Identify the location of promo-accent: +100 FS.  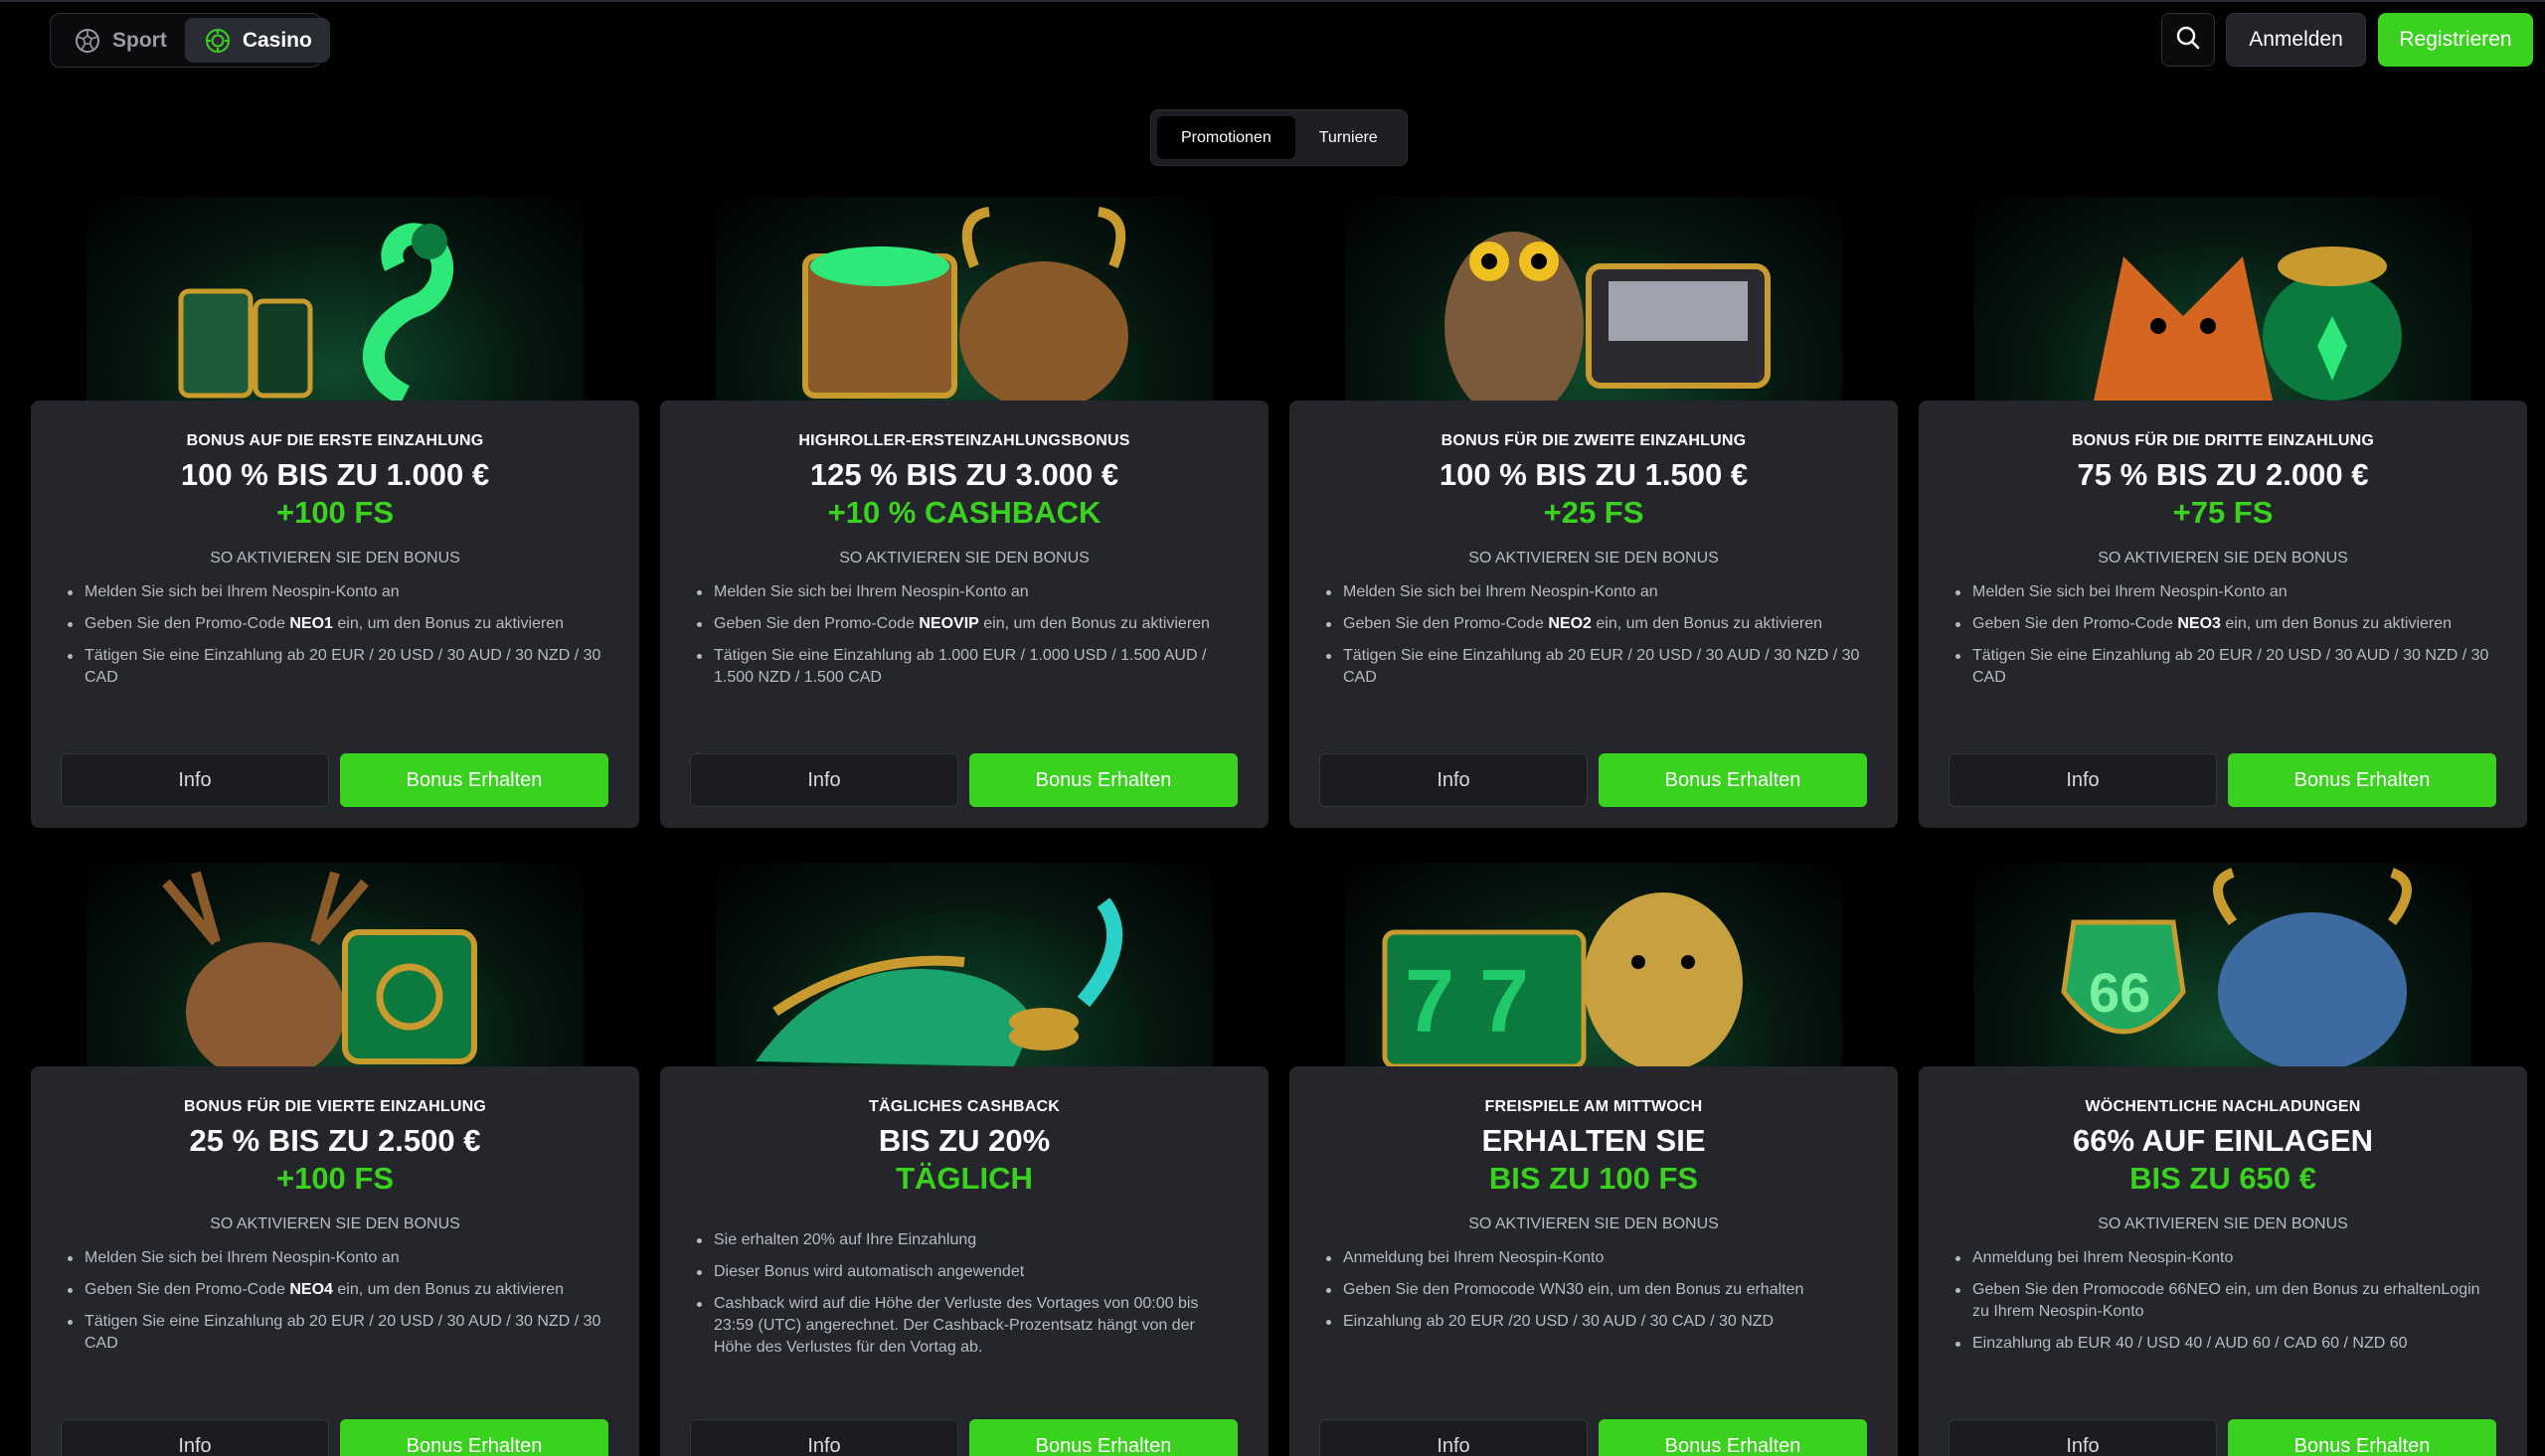
(335, 512).